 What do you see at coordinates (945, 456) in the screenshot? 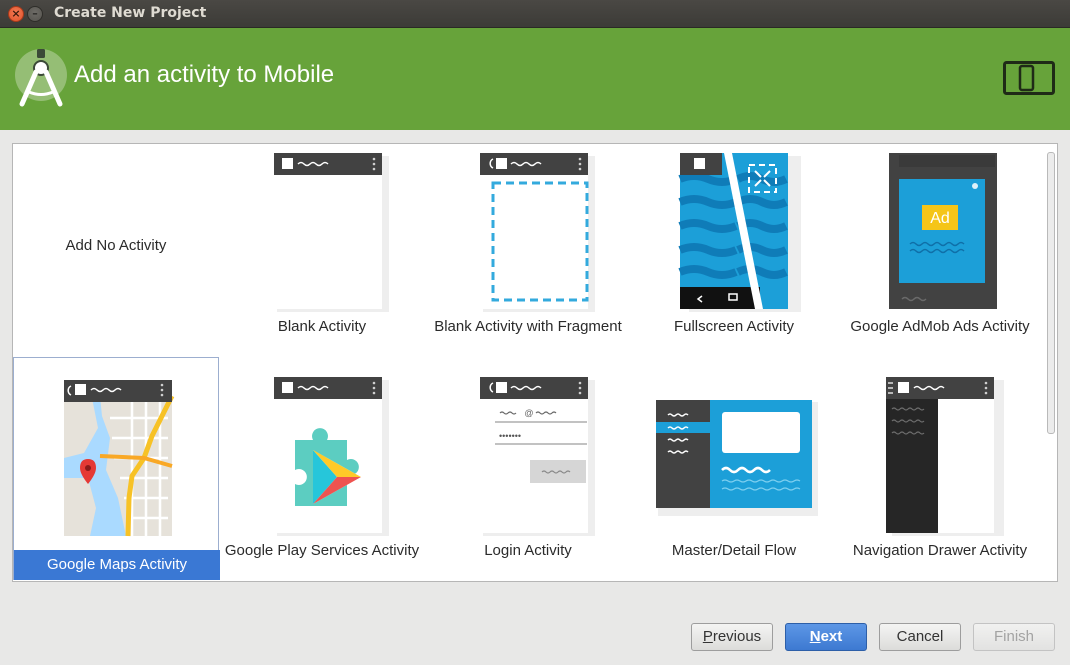
I see `navigation-drawer-thumbnail` at bounding box center [945, 456].